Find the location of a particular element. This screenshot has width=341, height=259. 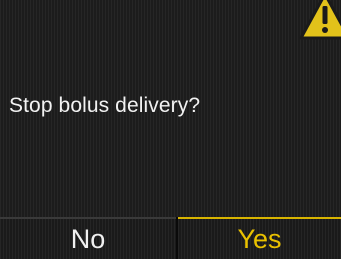

yes-button: Yes is located at coordinates (259, 238).